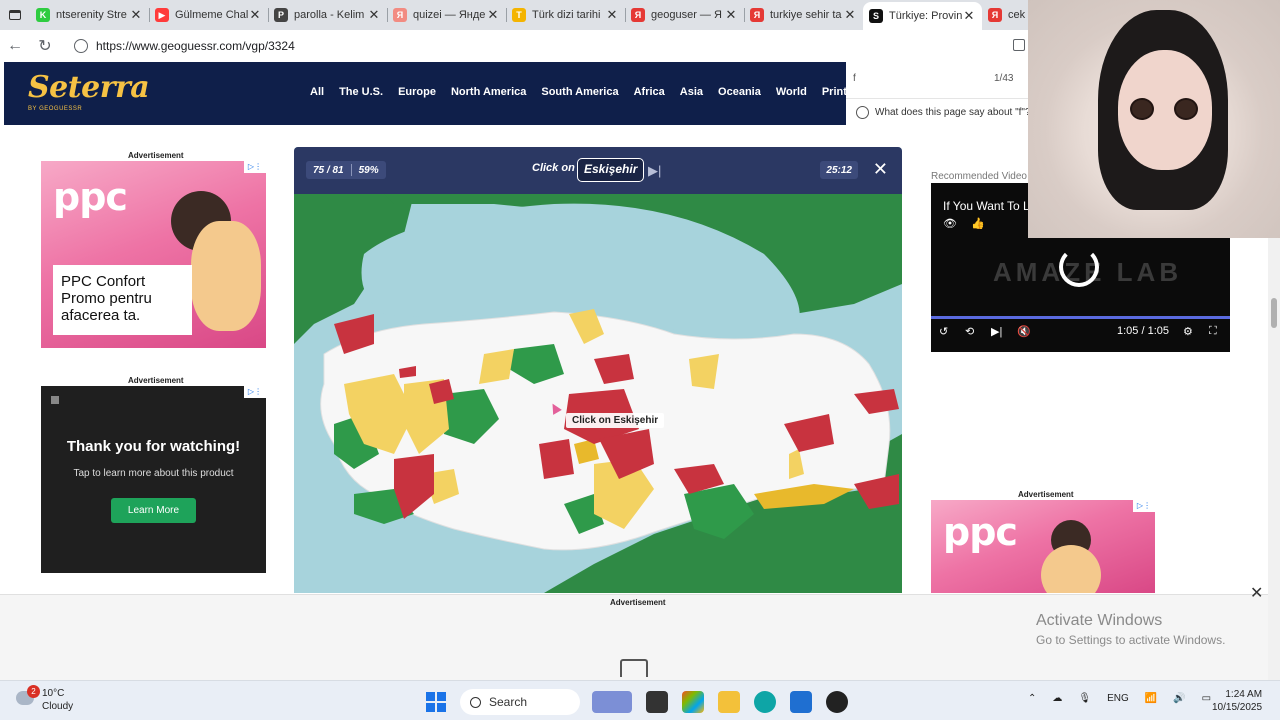 The width and height of the screenshot is (1280, 720). I want to click on nav-link: South America, so click(579, 92).